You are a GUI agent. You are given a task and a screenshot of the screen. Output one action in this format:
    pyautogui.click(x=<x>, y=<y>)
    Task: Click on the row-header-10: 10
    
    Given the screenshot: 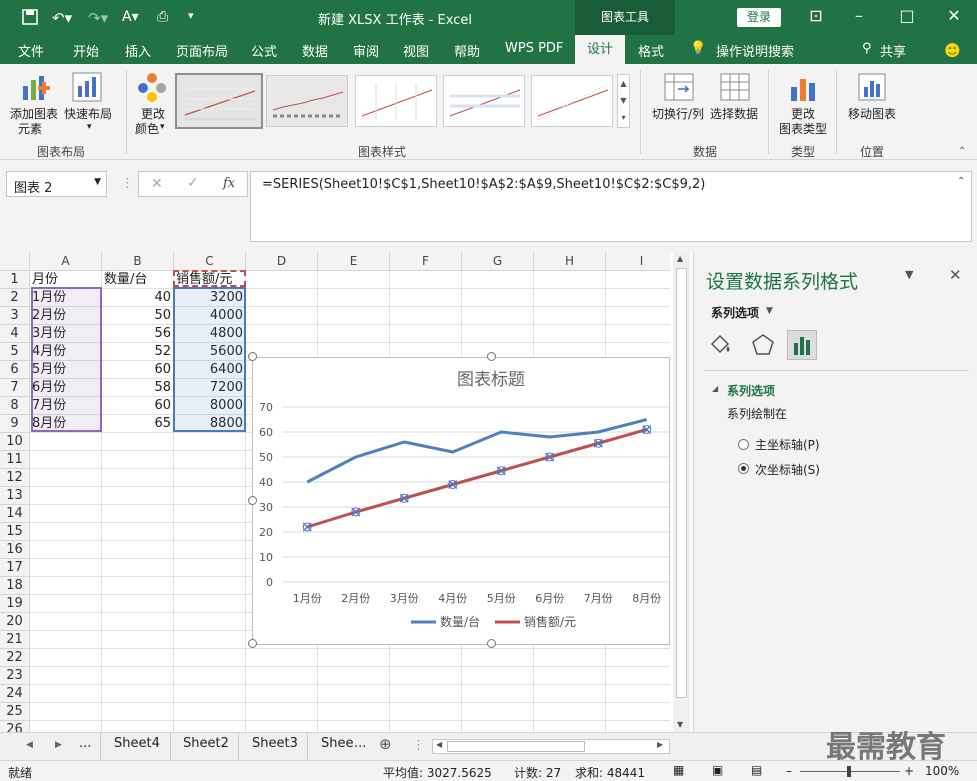 What is the action you would take?
    pyautogui.click(x=15, y=442)
    